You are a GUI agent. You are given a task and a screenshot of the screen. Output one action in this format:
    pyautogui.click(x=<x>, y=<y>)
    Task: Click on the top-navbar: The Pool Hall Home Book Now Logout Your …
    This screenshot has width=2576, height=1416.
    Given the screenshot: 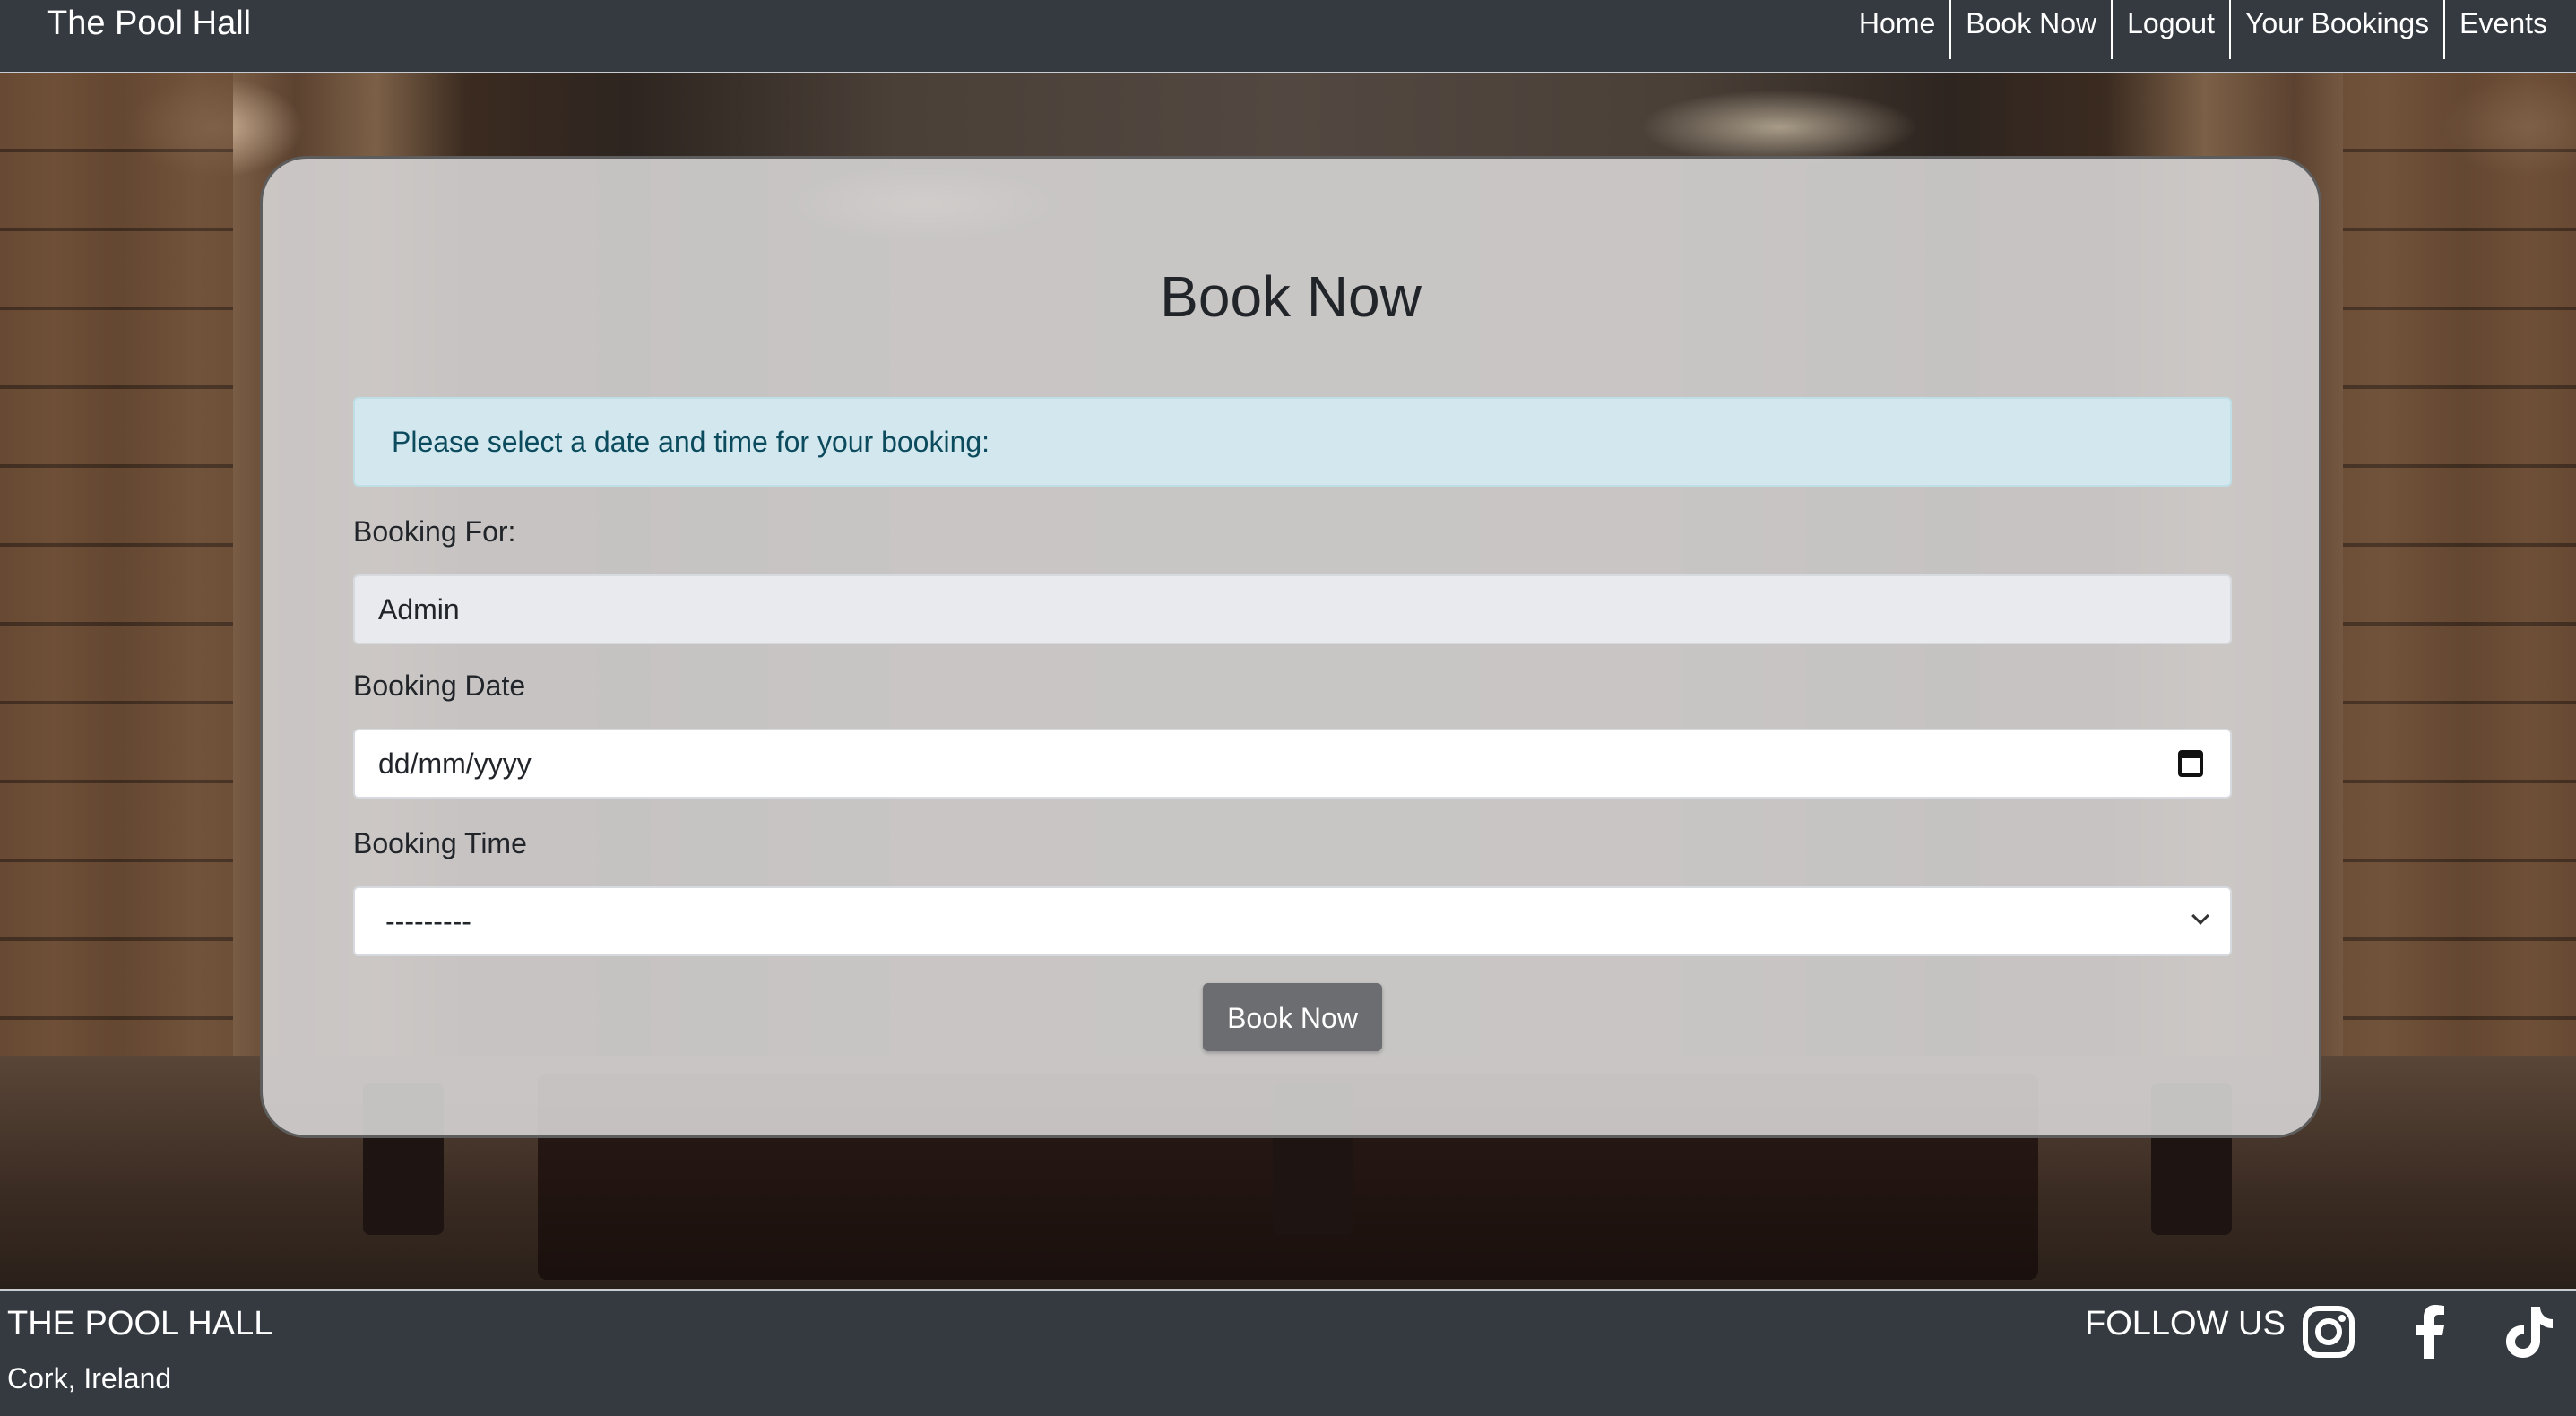 What is the action you would take?
    pyautogui.click(x=1288, y=36)
    